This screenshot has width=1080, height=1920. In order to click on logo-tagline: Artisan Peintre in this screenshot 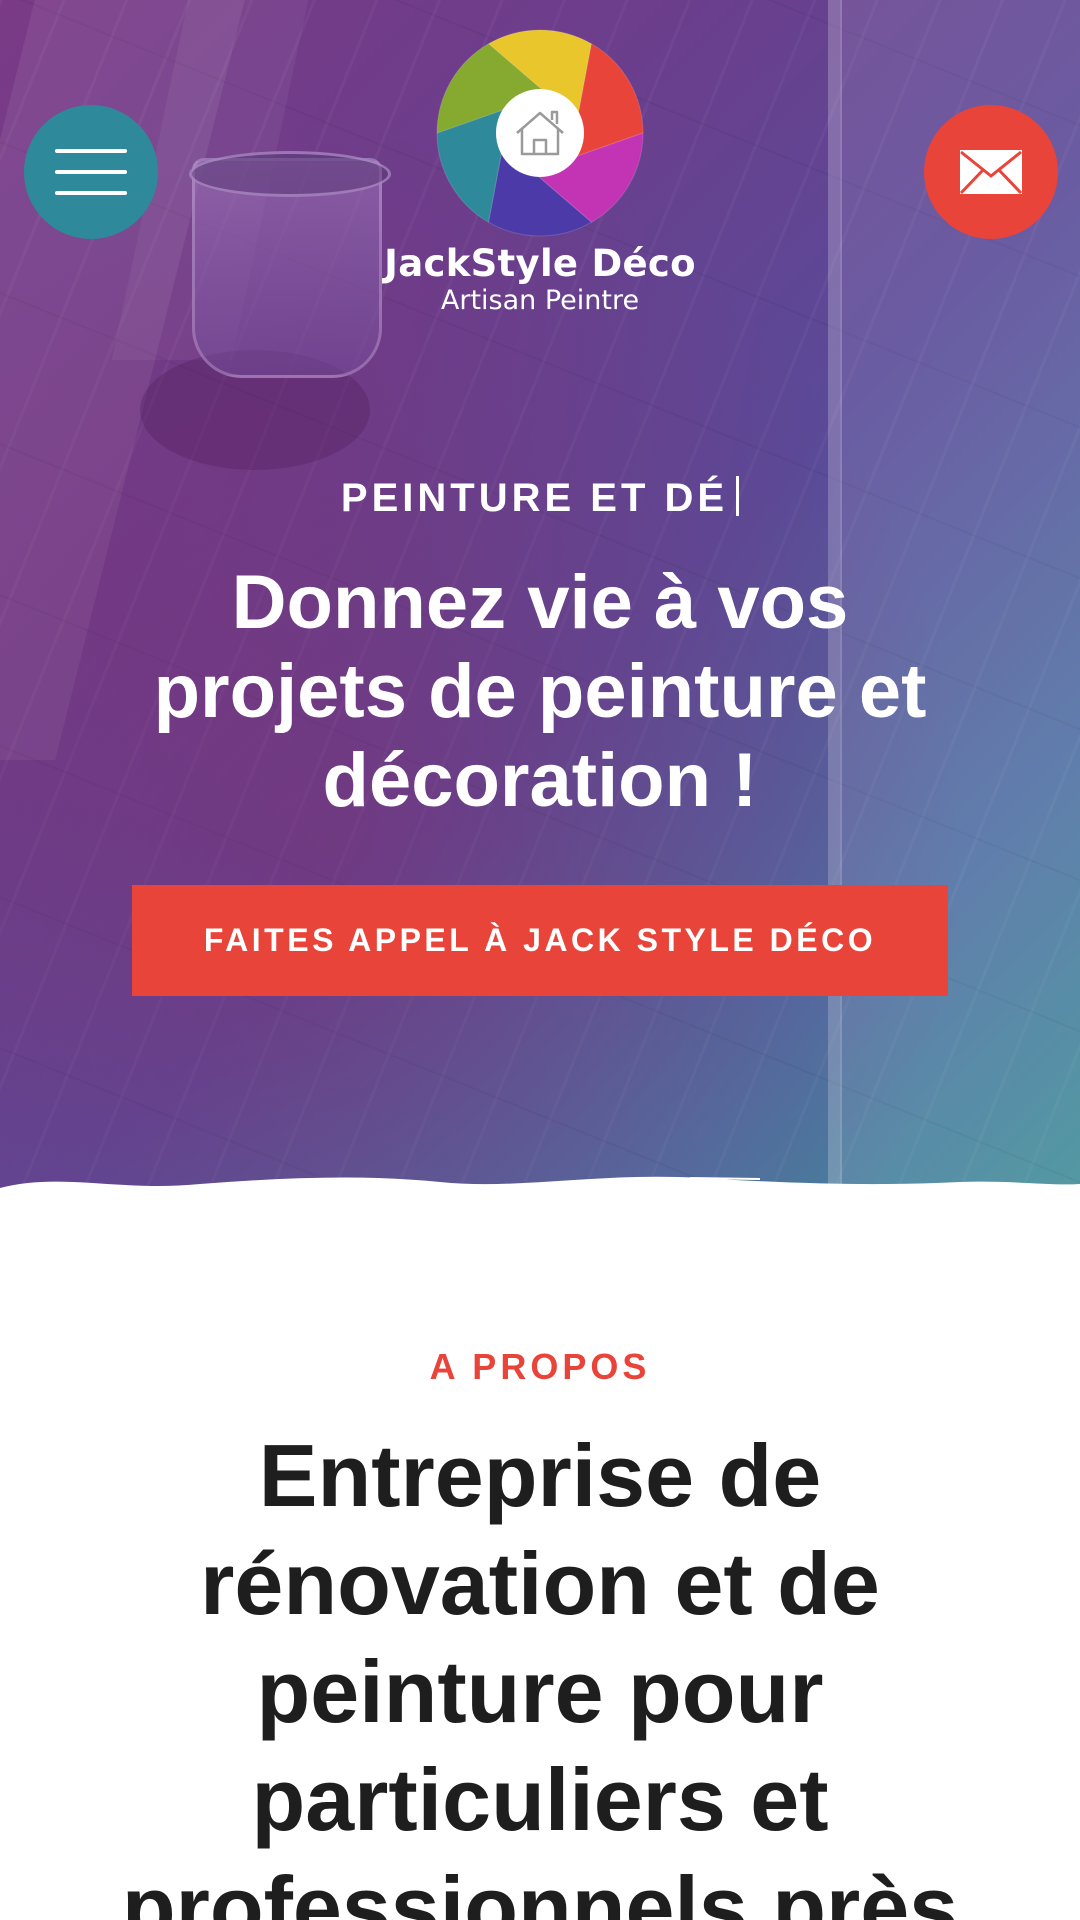, I will do `click(540, 300)`.